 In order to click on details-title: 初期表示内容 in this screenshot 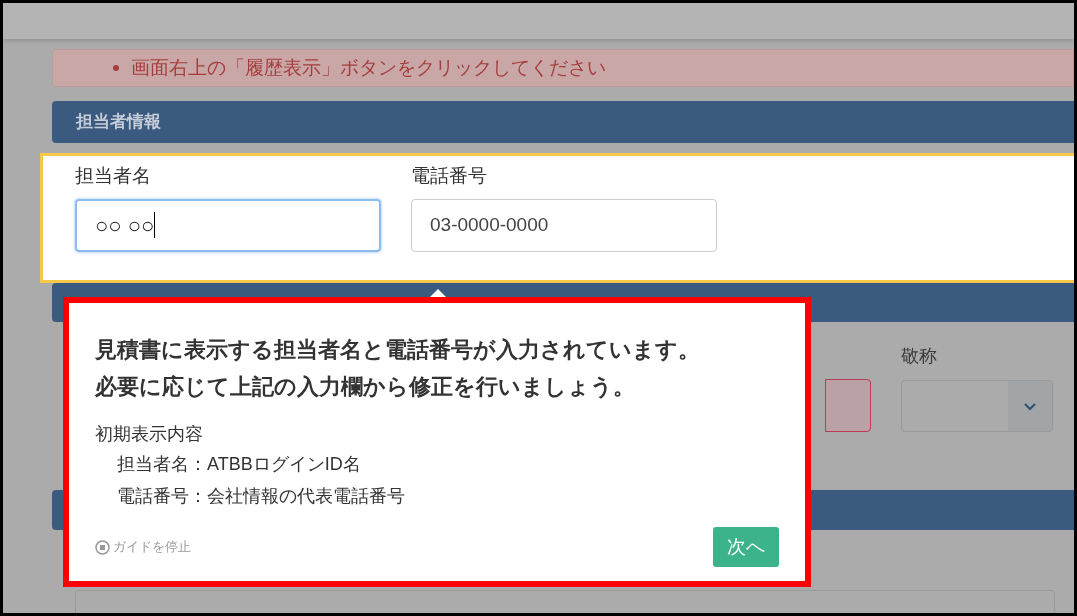, I will do `click(149, 434)`.